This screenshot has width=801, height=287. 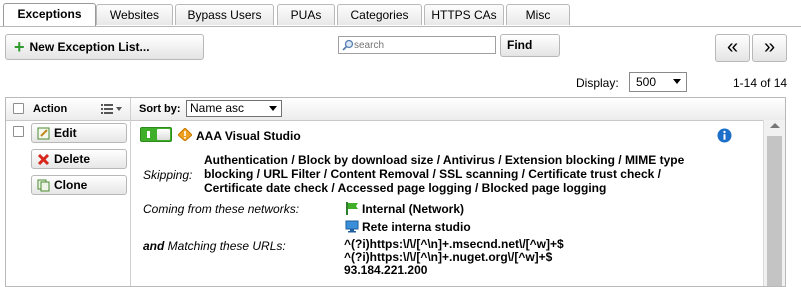 I want to click on info-icon, so click(x=724, y=135).